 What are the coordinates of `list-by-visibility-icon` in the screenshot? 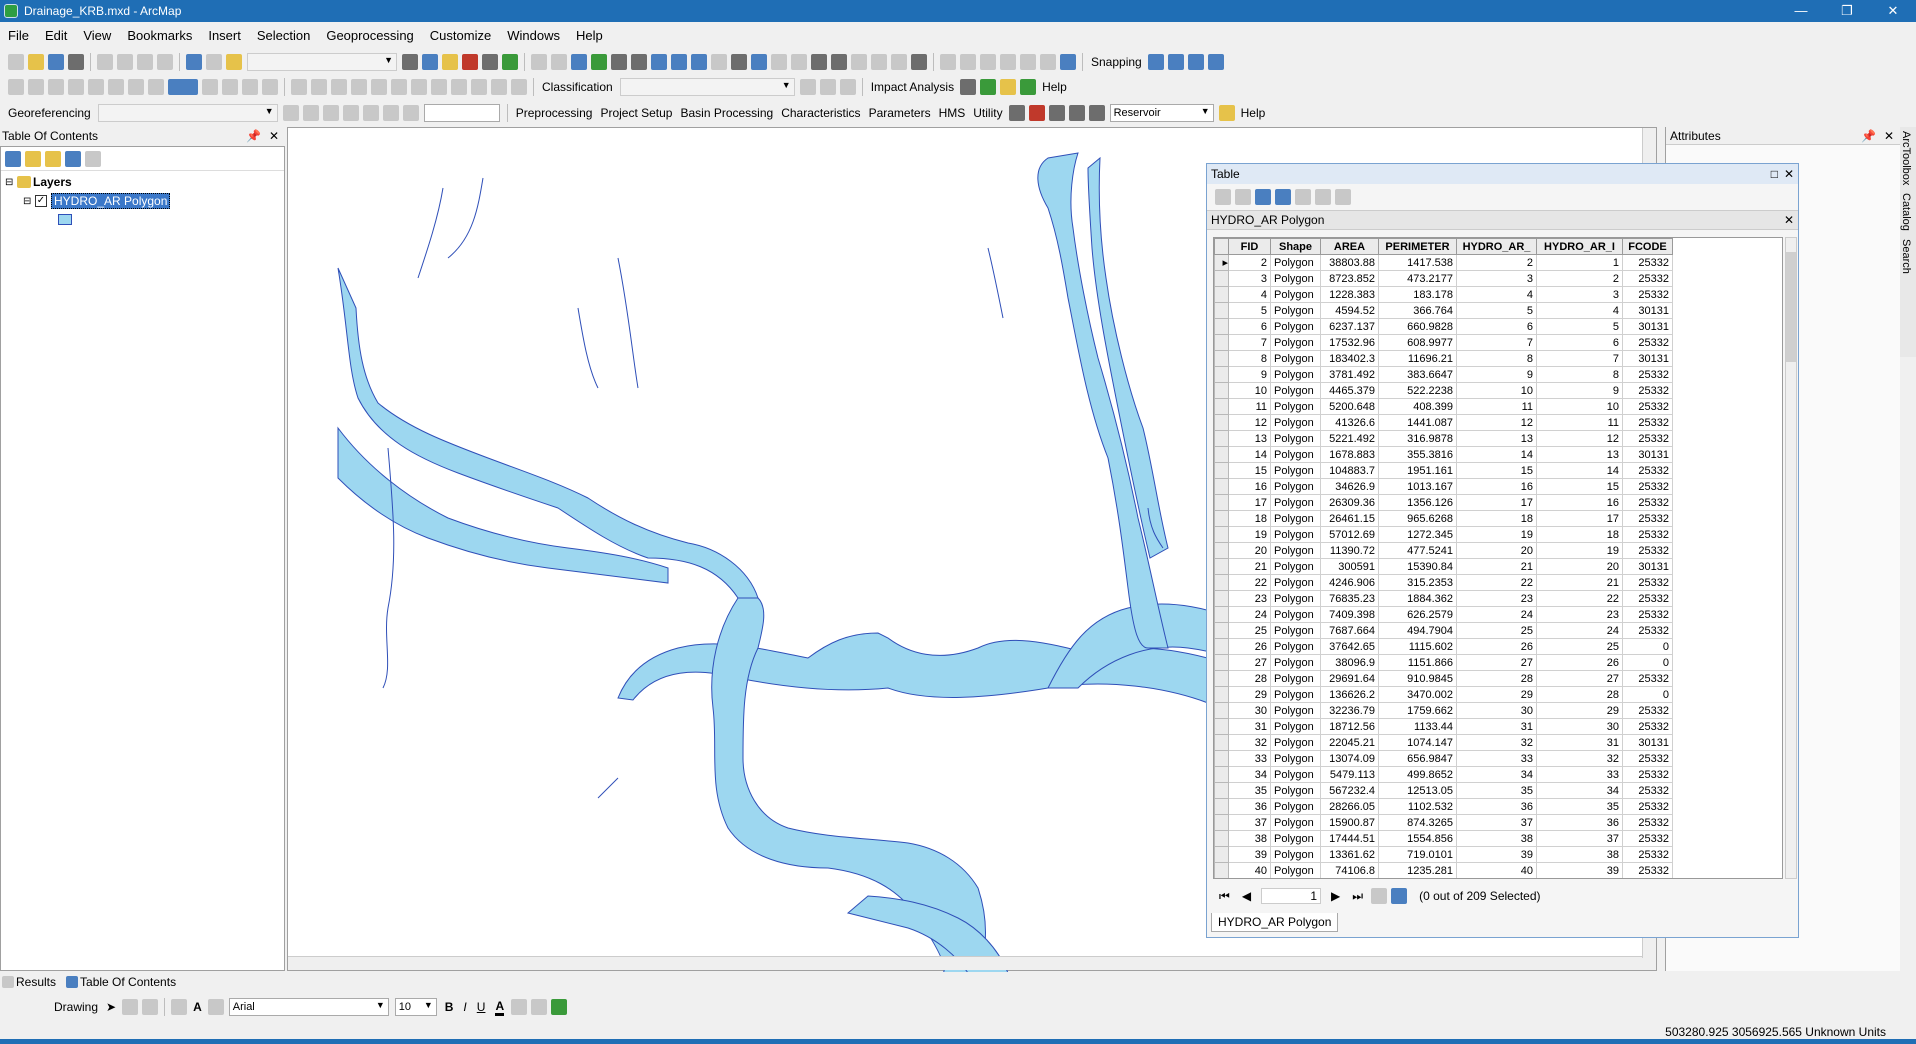 It's located at (53, 158).